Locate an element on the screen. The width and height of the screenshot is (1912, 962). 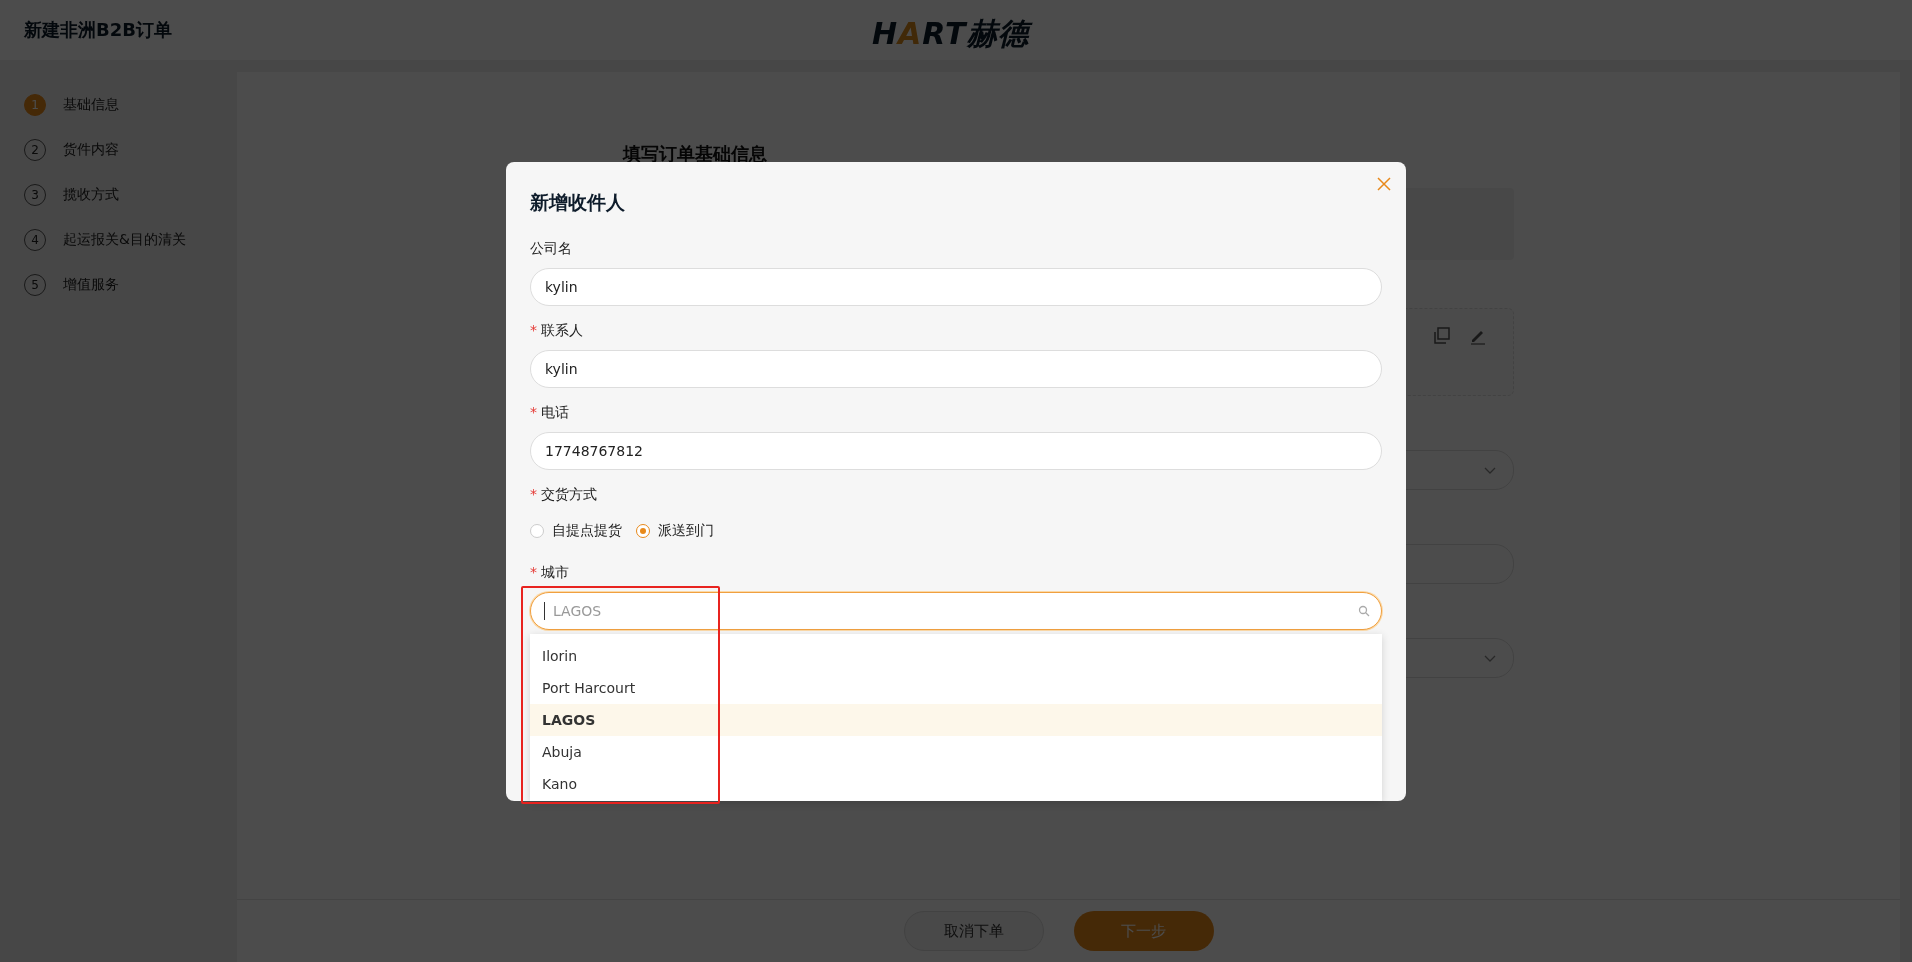
dropdown-option: Abuja is located at coordinates (956, 752).